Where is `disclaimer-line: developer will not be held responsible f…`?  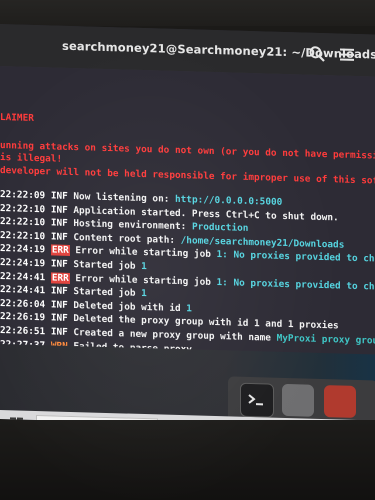 disclaimer-line: developer will not be held responsible f… is located at coordinates (187, 176).